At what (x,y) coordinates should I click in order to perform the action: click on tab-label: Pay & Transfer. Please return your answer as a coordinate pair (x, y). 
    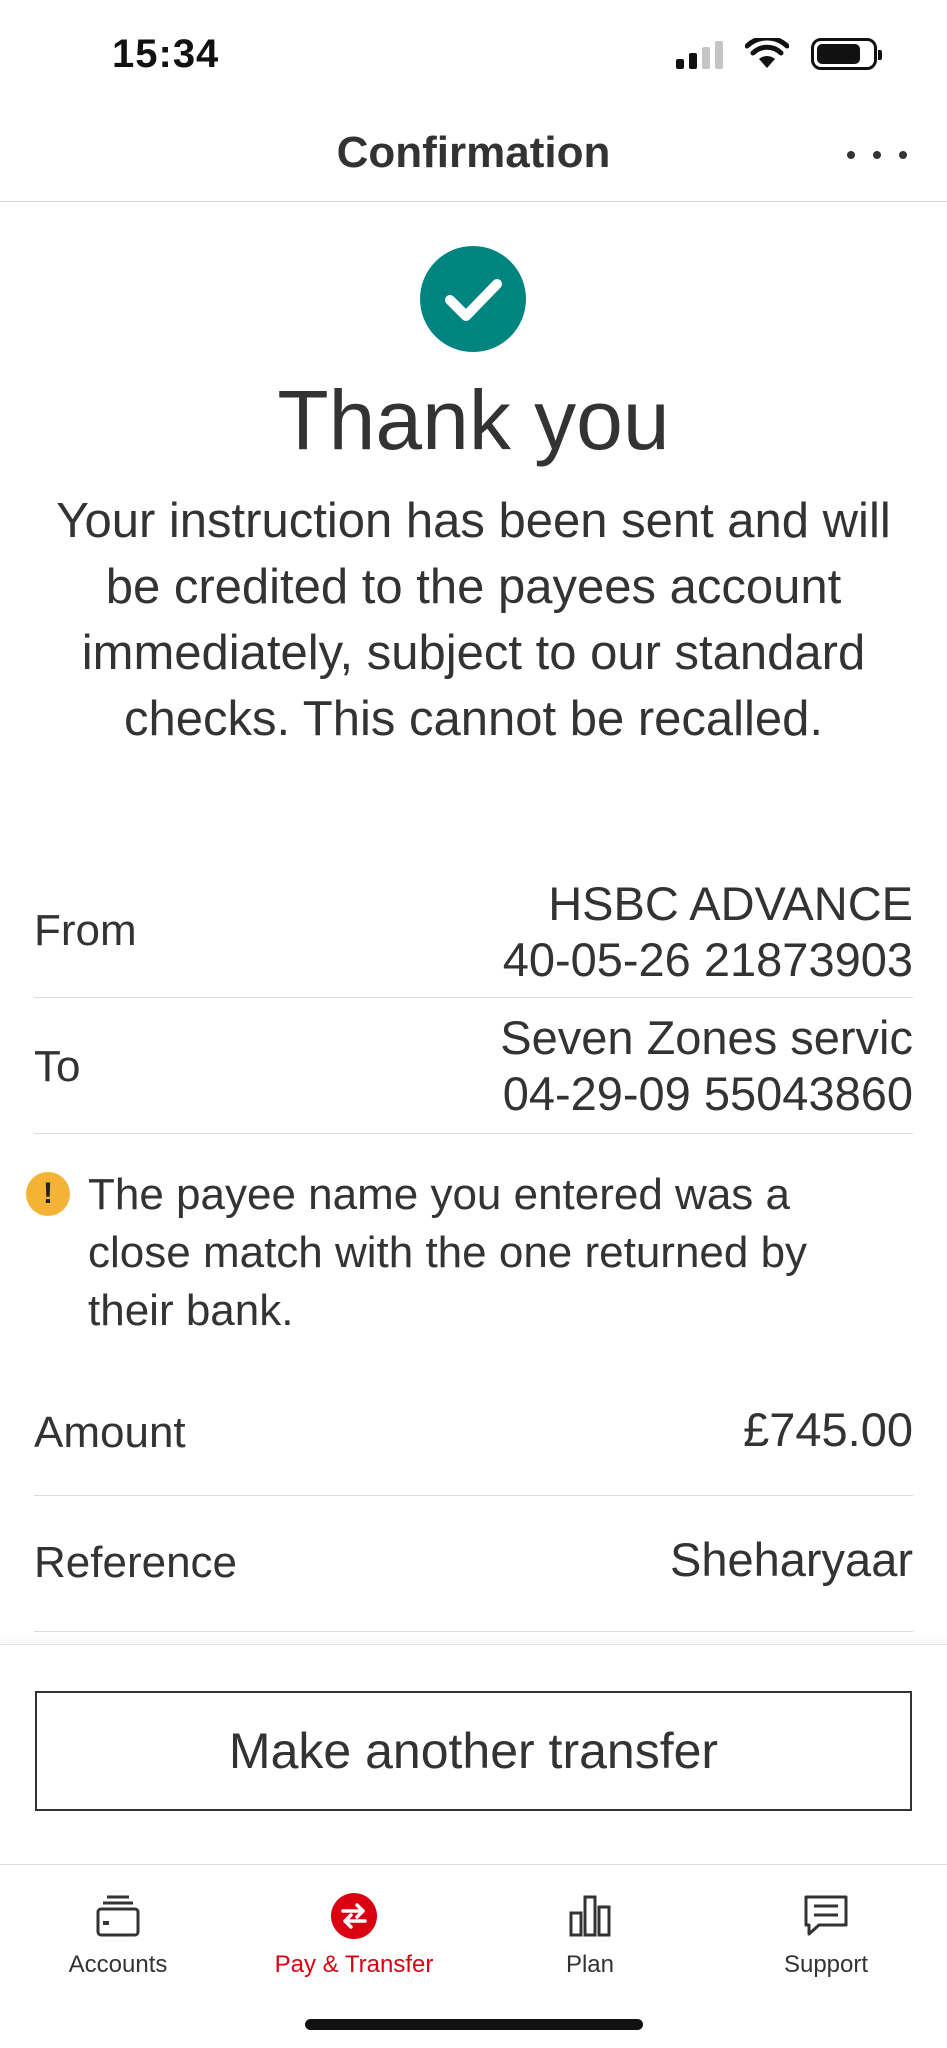
    Looking at the image, I should click on (354, 1964).